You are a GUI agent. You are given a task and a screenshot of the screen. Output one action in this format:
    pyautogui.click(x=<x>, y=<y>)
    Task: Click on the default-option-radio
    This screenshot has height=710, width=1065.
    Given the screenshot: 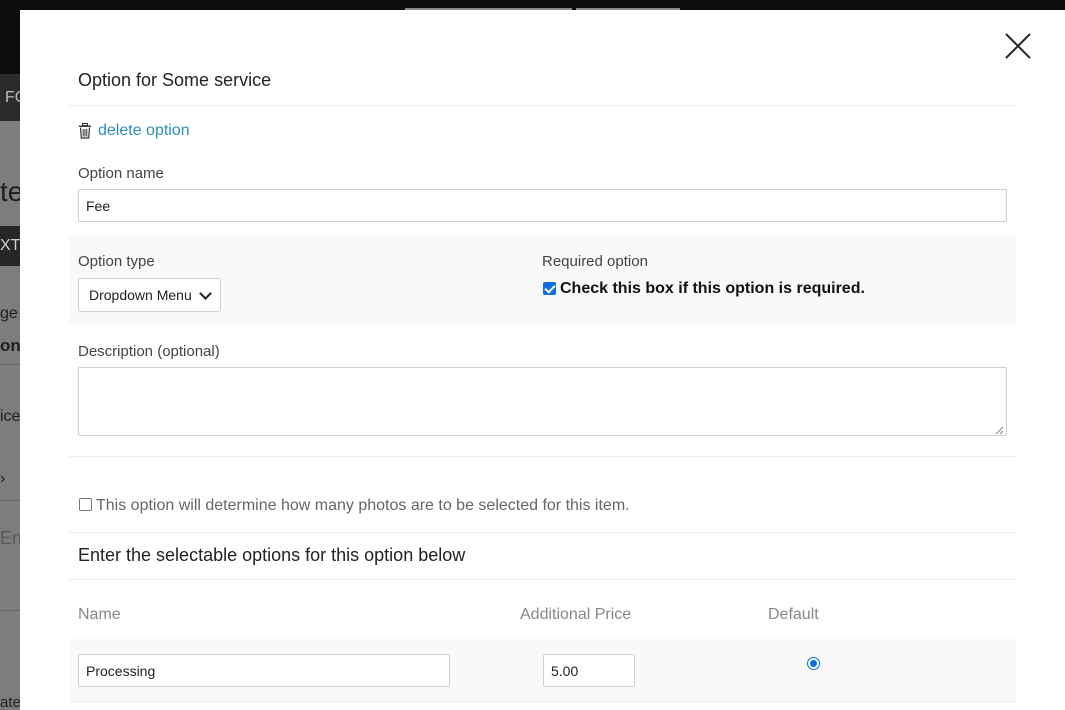 What is the action you would take?
    pyautogui.click(x=813, y=663)
    